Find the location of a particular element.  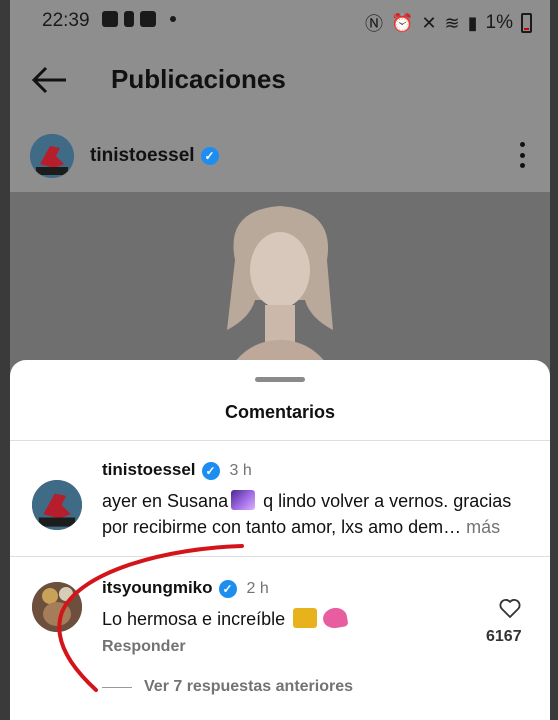

page-title: Publicaciones is located at coordinates (198, 79).